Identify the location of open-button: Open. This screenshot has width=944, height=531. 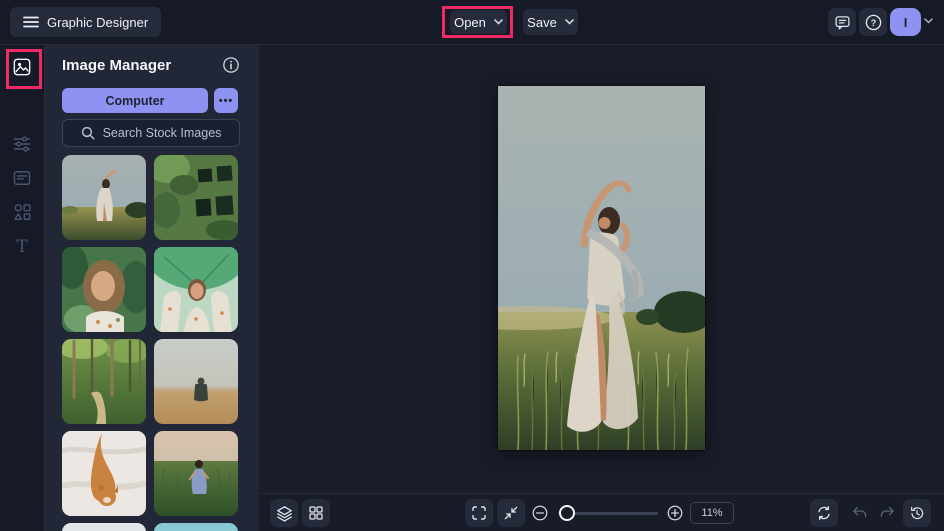
(478, 22).